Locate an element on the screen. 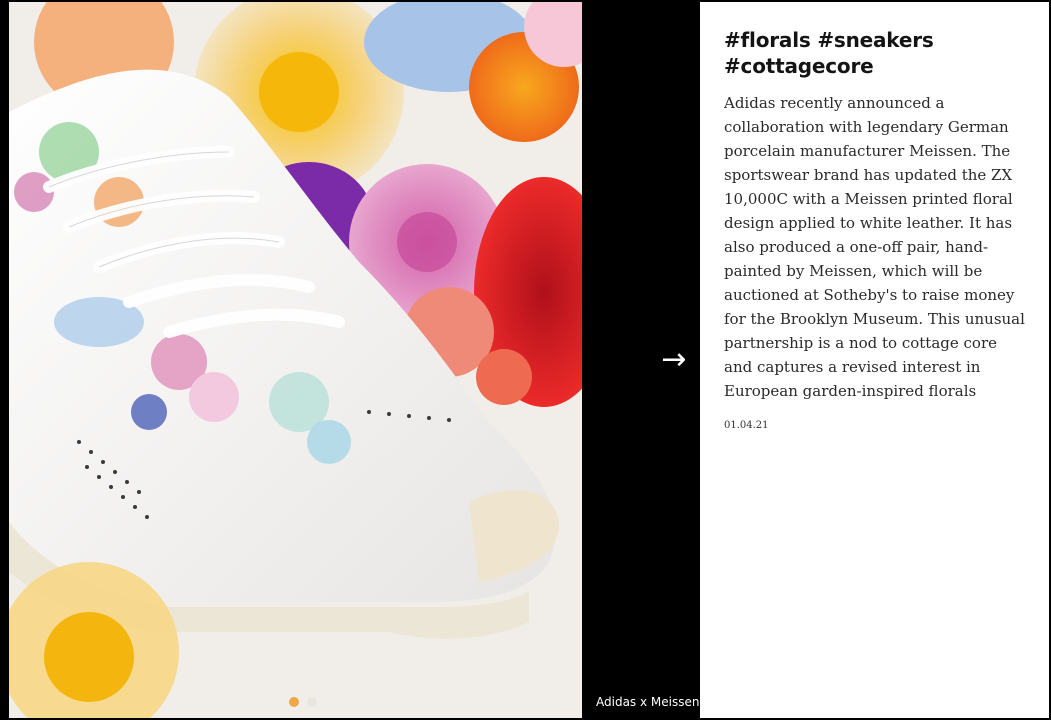 This screenshot has height=720, width=1051. article-date: 01.04.21 is located at coordinates (746, 425).